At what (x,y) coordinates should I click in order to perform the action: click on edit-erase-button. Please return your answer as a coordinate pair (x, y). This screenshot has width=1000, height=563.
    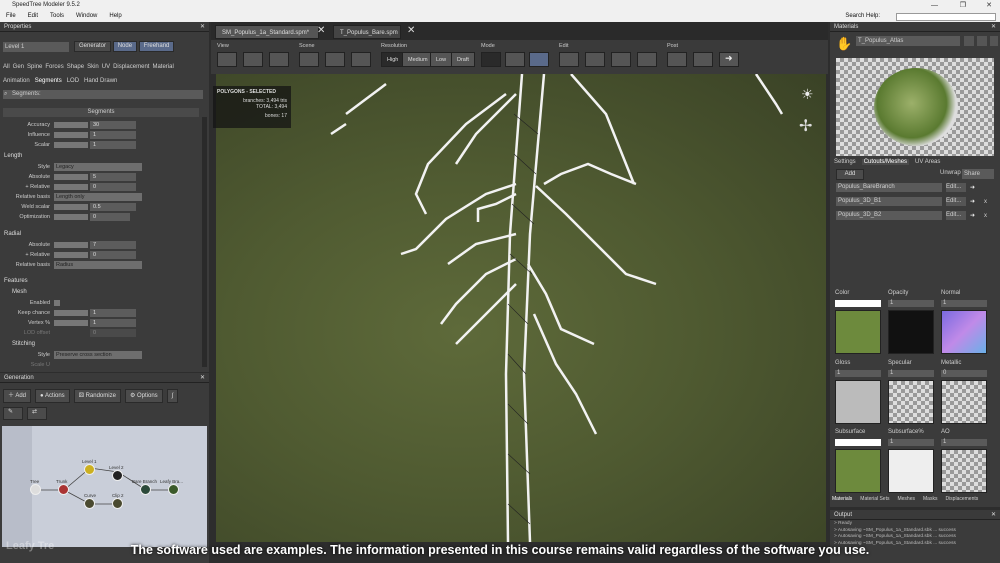
    Looking at the image, I should click on (647, 59).